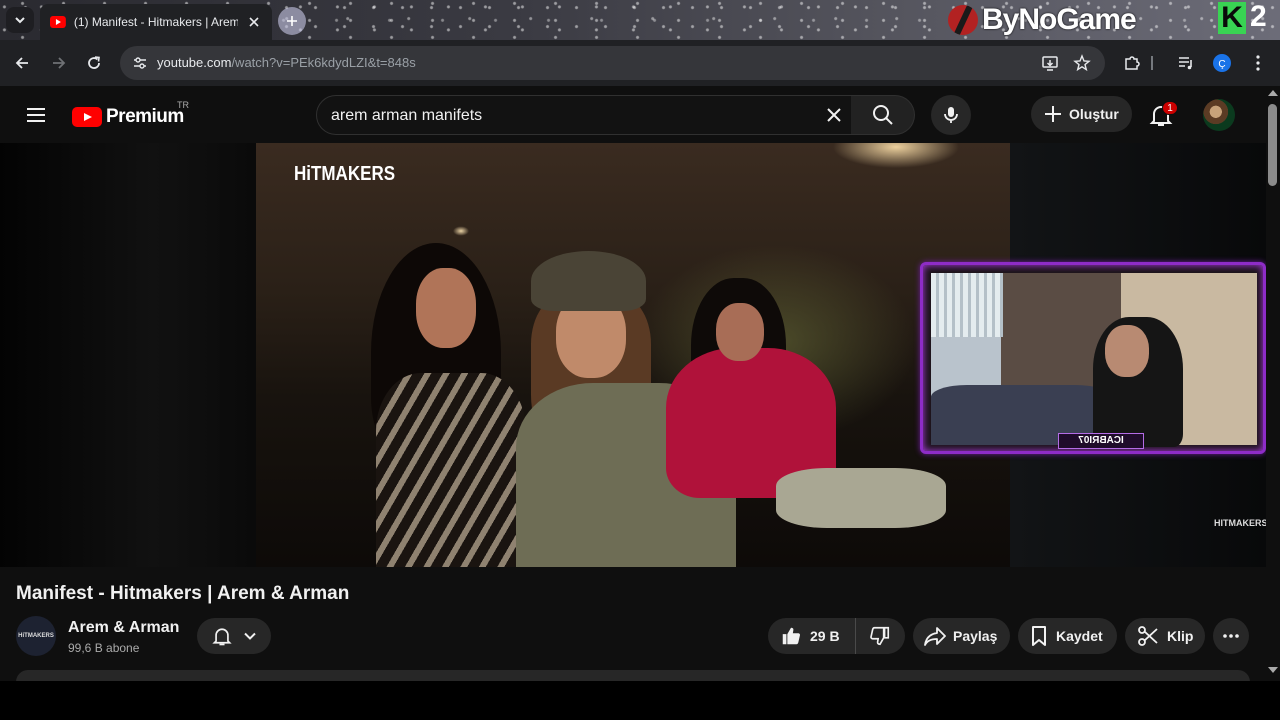 The width and height of the screenshot is (1280, 720). Describe the element at coordinates (123, 628) in the screenshot. I see `channel-name: Arem & Arman` at that location.